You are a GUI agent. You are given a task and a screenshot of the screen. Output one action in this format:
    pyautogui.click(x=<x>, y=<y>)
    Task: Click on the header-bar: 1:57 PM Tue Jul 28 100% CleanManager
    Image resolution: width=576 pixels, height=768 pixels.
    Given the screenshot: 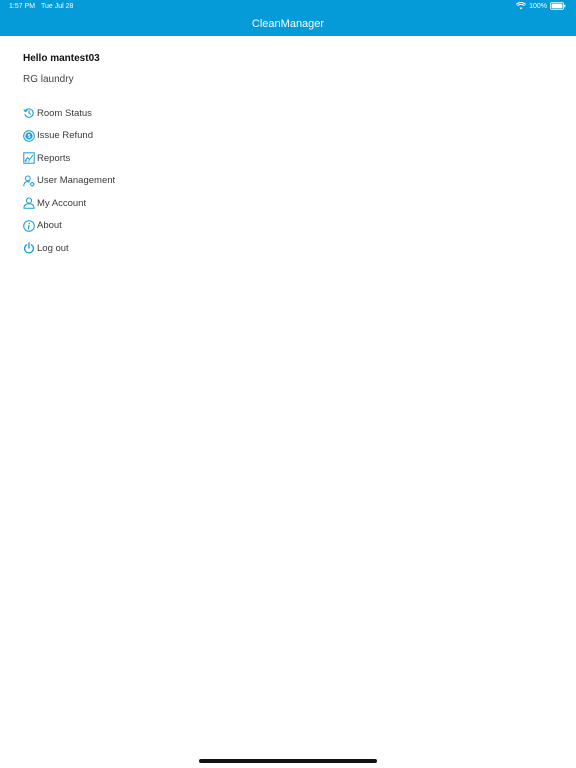 What is the action you would take?
    pyautogui.click(x=288, y=18)
    